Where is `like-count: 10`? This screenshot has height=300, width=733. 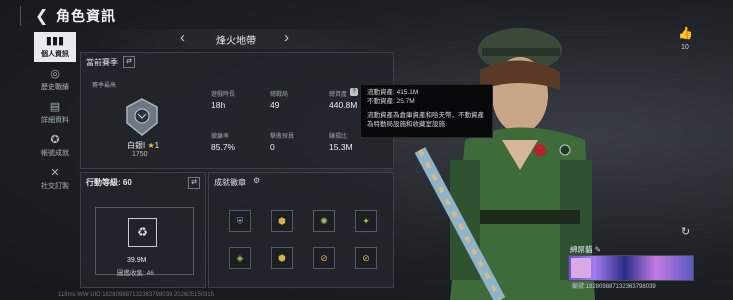 like-count: 10 is located at coordinates (685, 47).